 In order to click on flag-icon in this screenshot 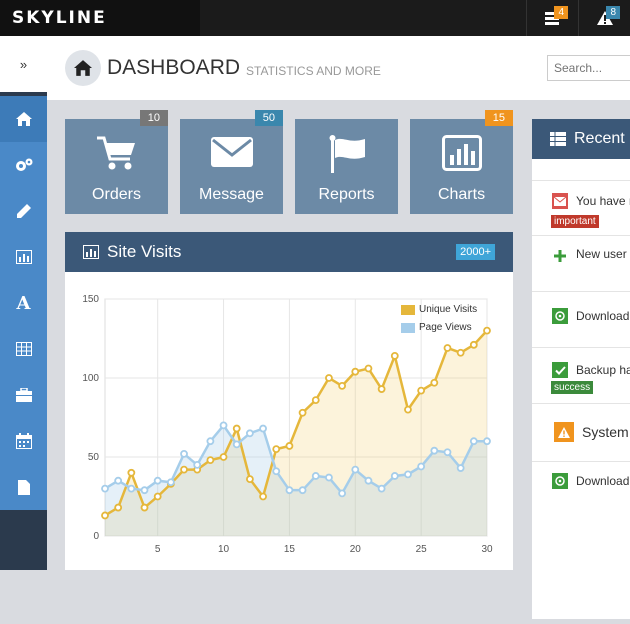, I will do `click(347, 154)`.